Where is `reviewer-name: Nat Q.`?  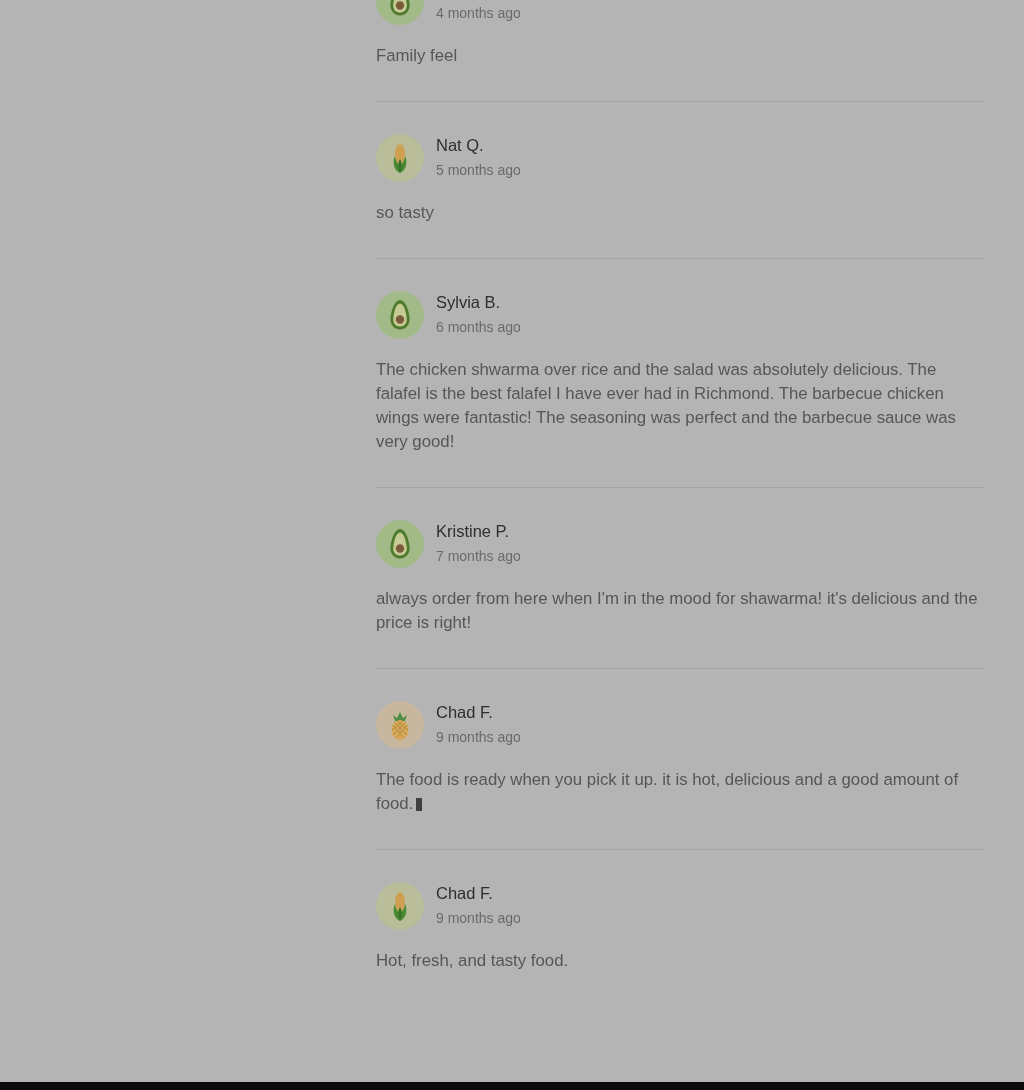
reviewer-name: Nat Q. is located at coordinates (460, 145).